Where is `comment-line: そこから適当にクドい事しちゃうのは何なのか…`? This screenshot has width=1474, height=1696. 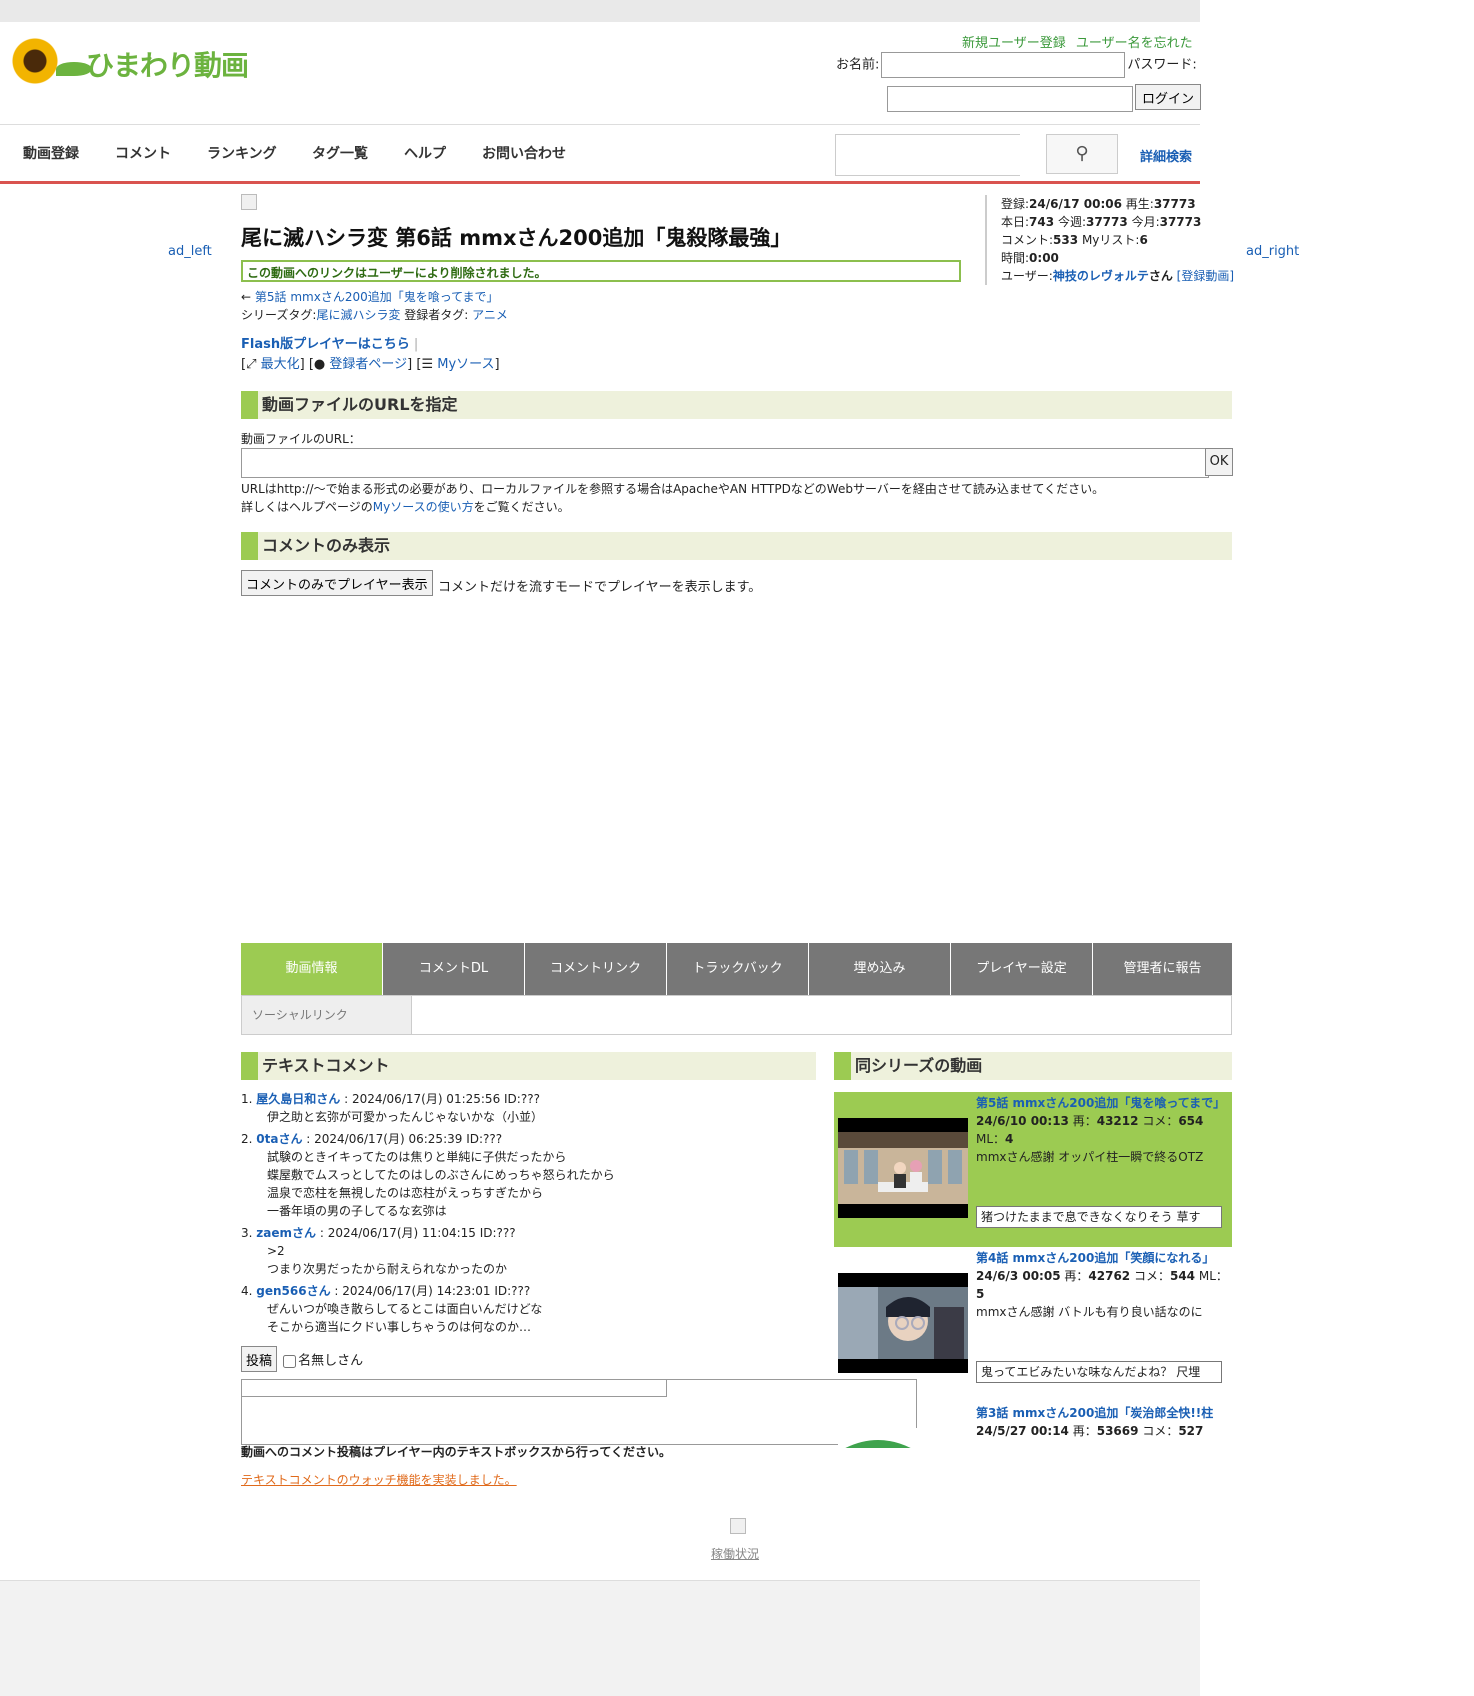 comment-line: そこから適当にクドい事しちゃうのは何なのか… is located at coordinates (399, 1327).